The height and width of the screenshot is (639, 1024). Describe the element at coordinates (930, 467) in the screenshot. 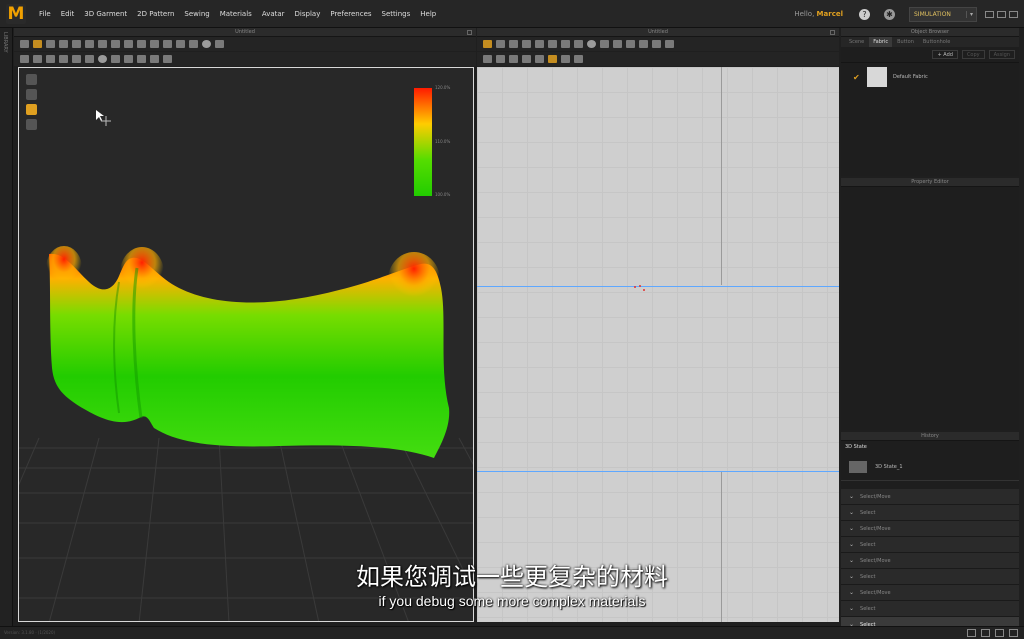

I see `history-state-item: 3D State_1` at that location.